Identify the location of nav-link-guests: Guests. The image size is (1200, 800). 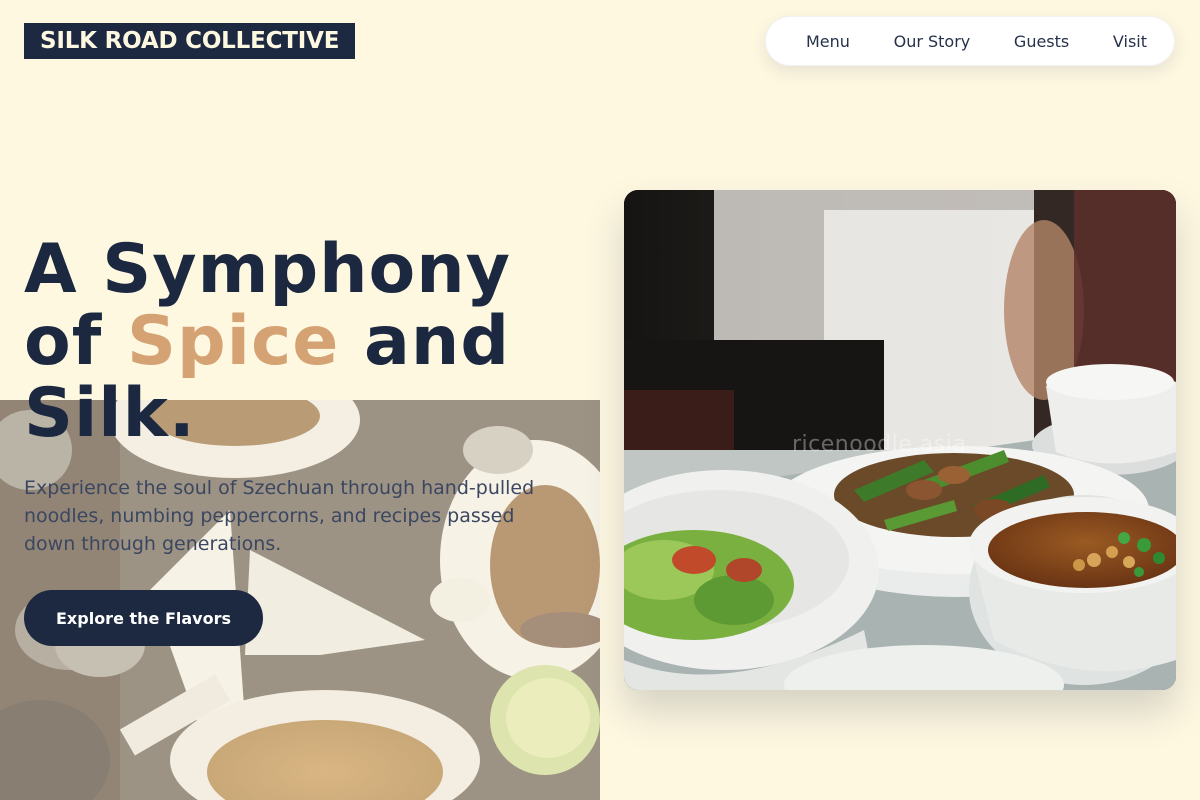
(1041, 41).